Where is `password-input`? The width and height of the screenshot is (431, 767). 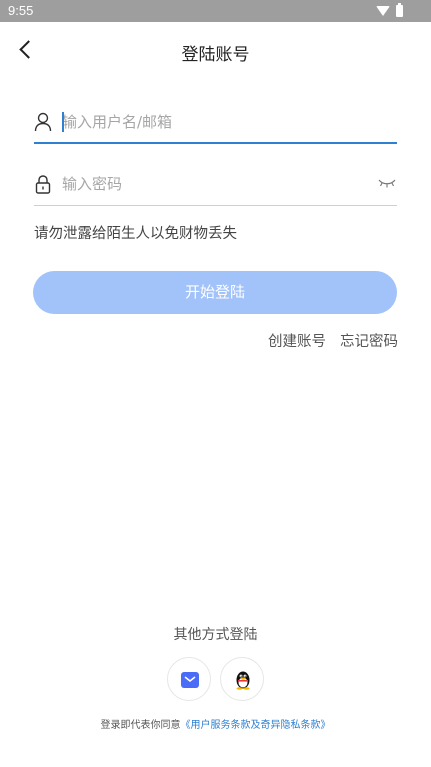
password-input is located at coordinates (212, 184).